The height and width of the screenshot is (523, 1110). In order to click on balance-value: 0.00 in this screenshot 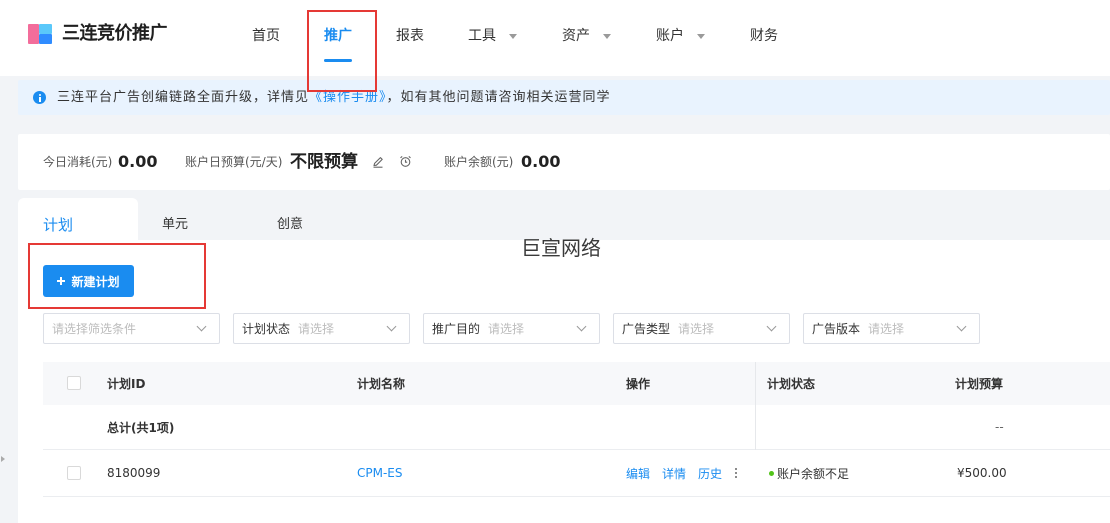, I will do `click(541, 161)`.